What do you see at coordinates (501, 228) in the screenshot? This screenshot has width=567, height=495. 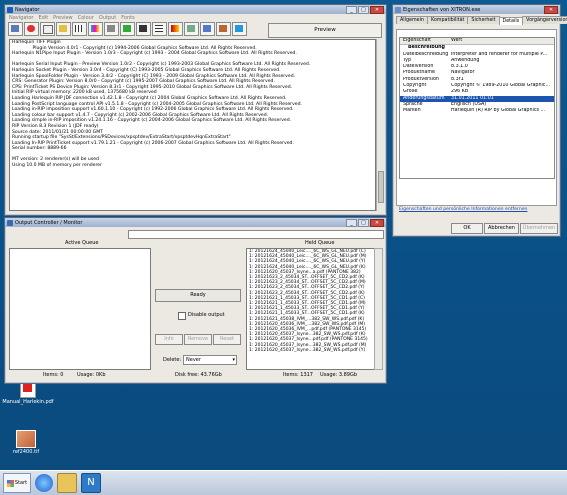 I see `cancel-button: Abbrechen` at bounding box center [501, 228].